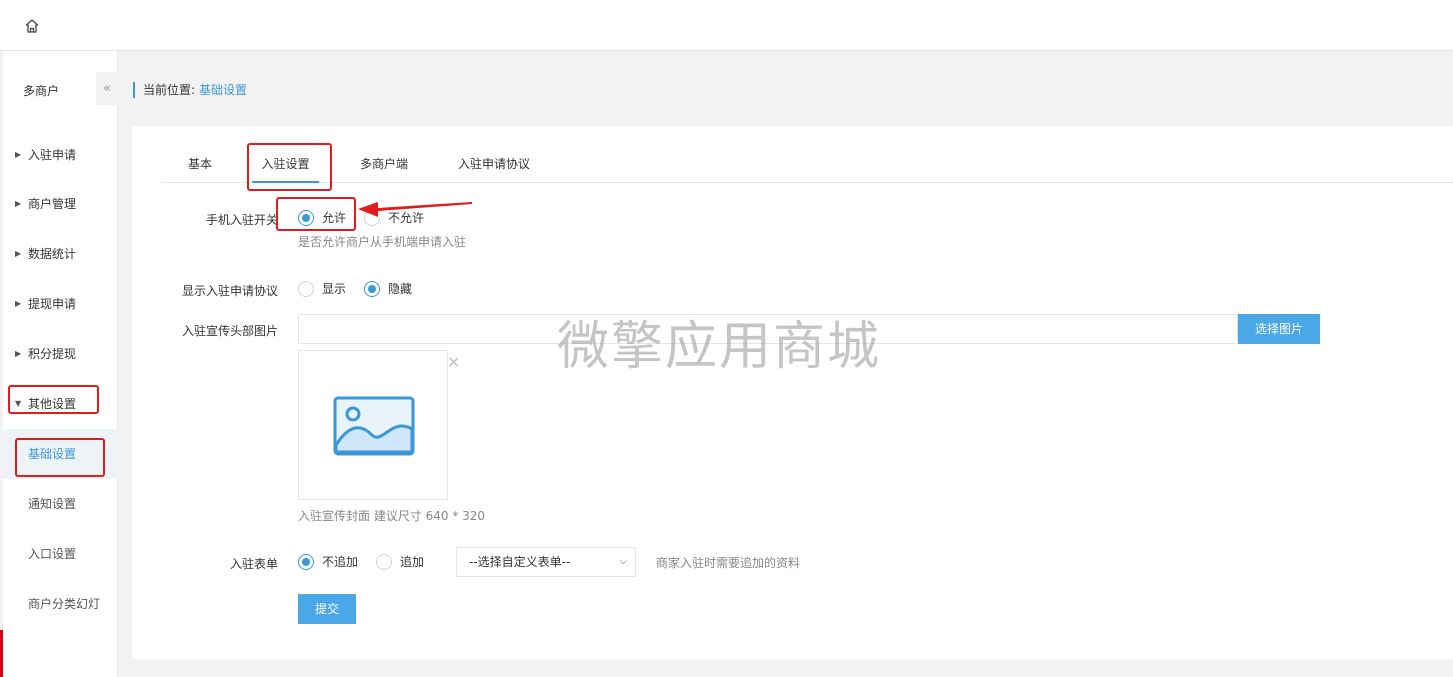 The width and height of the screenshot is (1453, 677). What do you see at coordinates (392, 516) in the screenshot?
I see `header-image-help: 入驻宣传封面 建议尺寸 640 * 320` at bounding box center [392, 516].